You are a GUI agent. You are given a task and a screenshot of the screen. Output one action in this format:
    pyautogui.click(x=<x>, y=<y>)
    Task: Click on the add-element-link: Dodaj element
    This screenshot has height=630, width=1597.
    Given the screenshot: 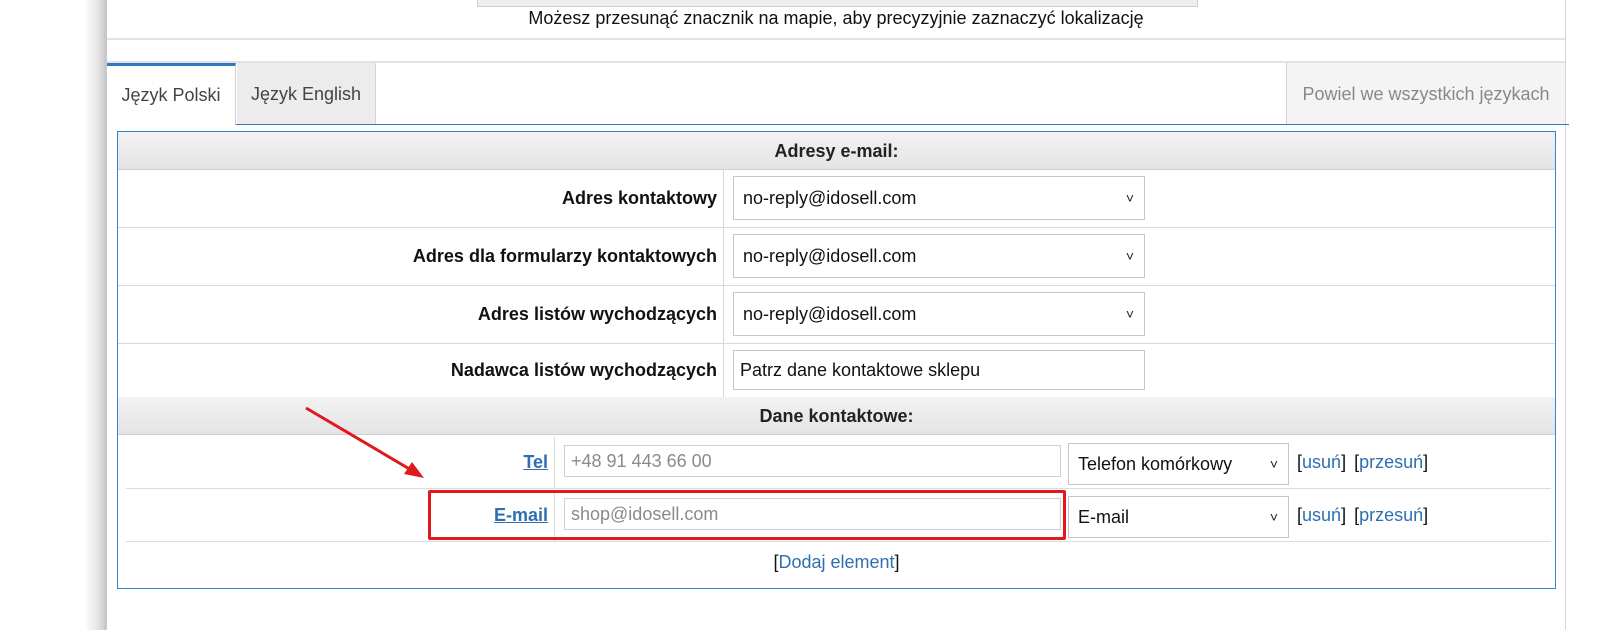 What is the action you would take?
    pyautogui.click(x=836, y=562)
    